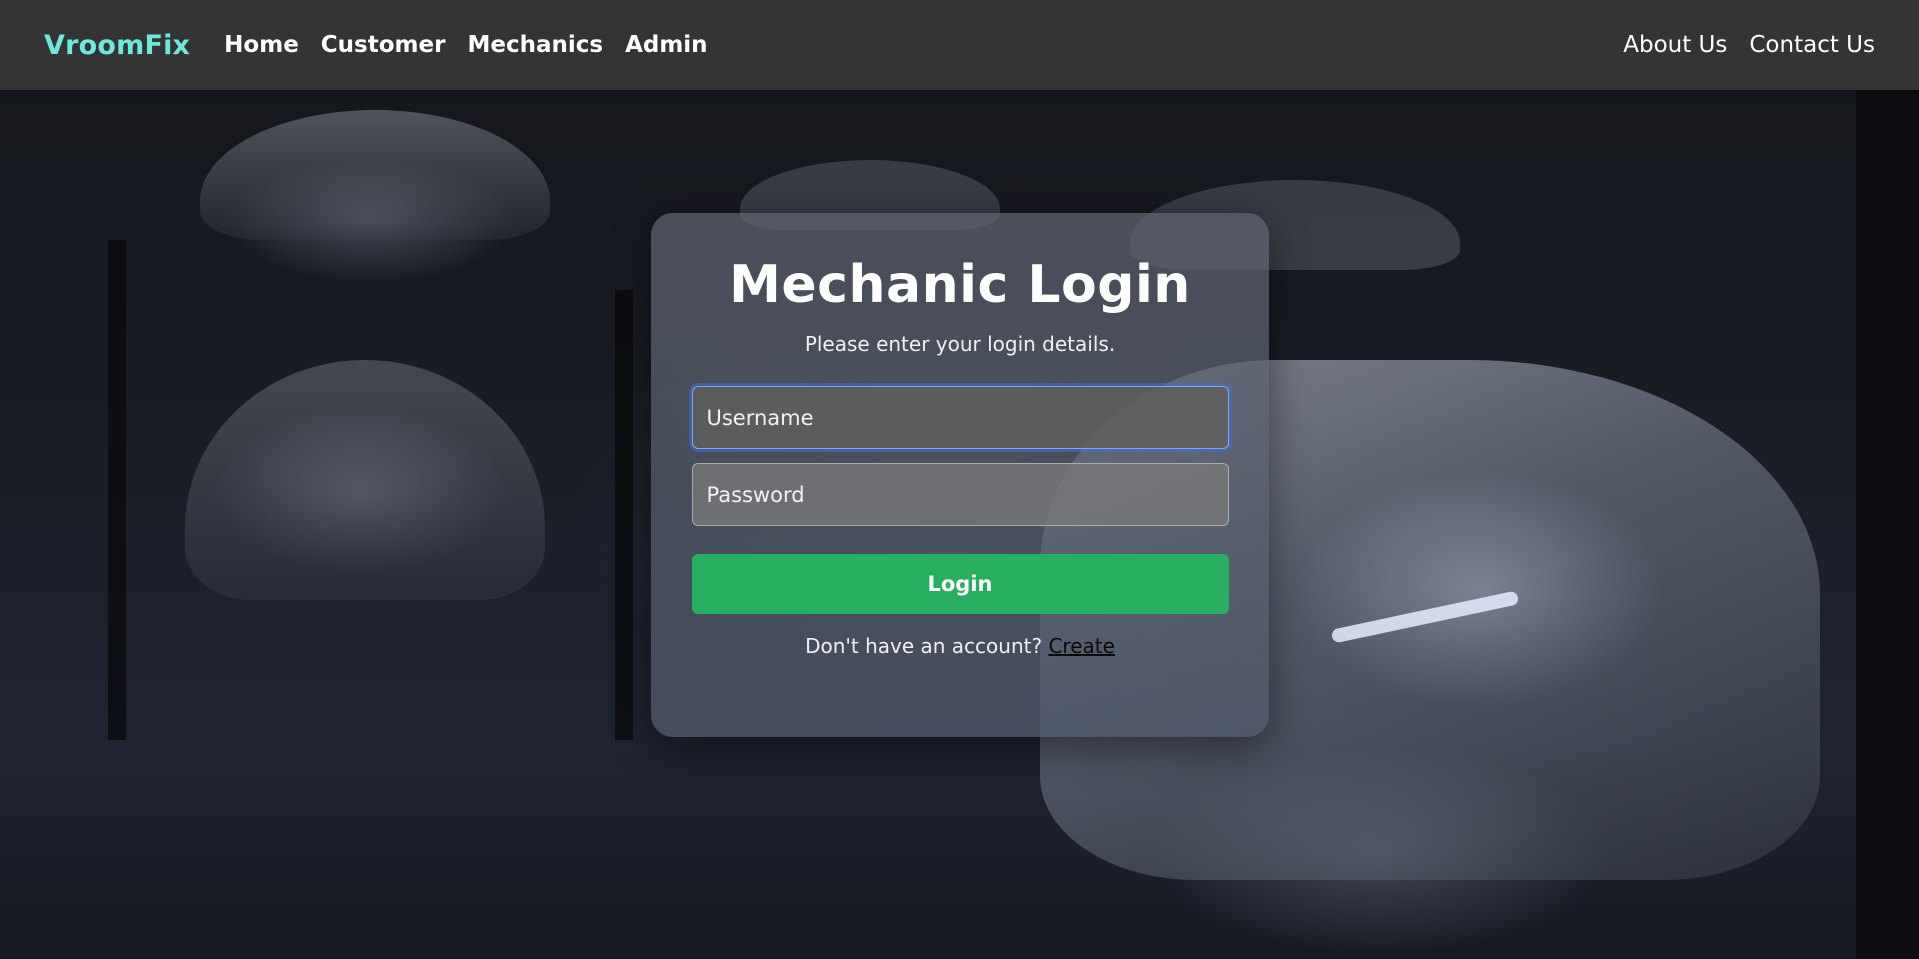  What do you see at coordinates (535, 45) in the screenshot?
I see `nav-mechanics-link: Mechanics` at bounding box center [535, 45].